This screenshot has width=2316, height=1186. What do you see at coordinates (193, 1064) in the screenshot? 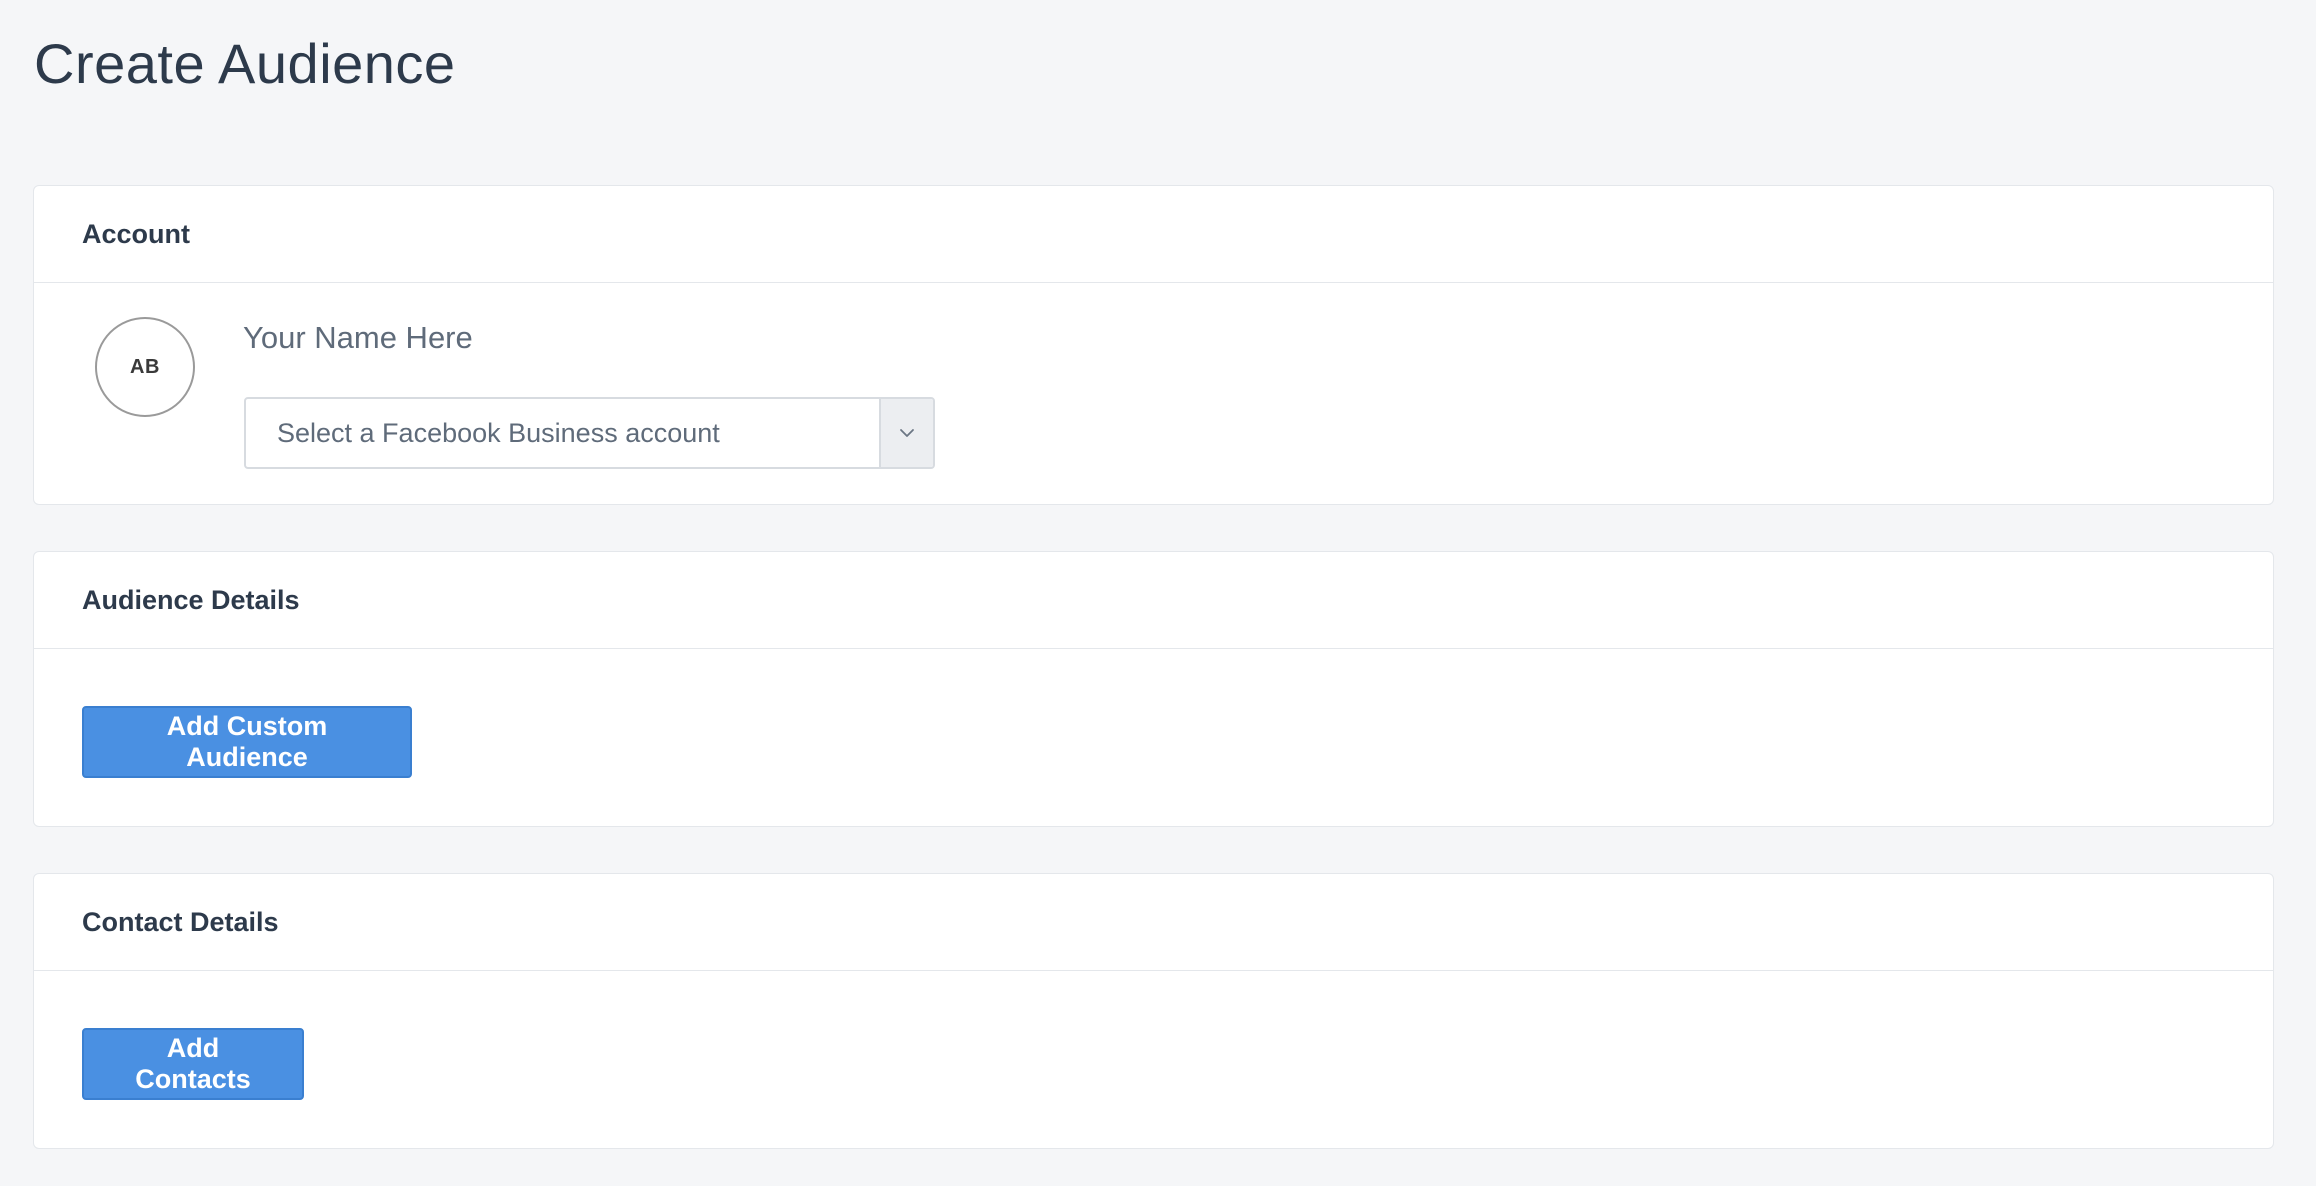
I see `add-contacts-button: Add Contacts` at bounding box center [193, 1064].